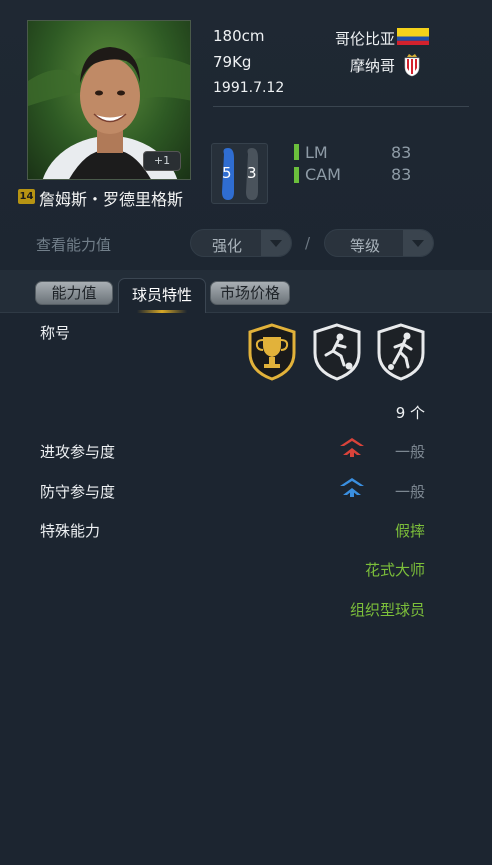 The image size is (492, 865). I want to click on tab-bar: 能力值 球员特性 市场价格, so click(246, 291).